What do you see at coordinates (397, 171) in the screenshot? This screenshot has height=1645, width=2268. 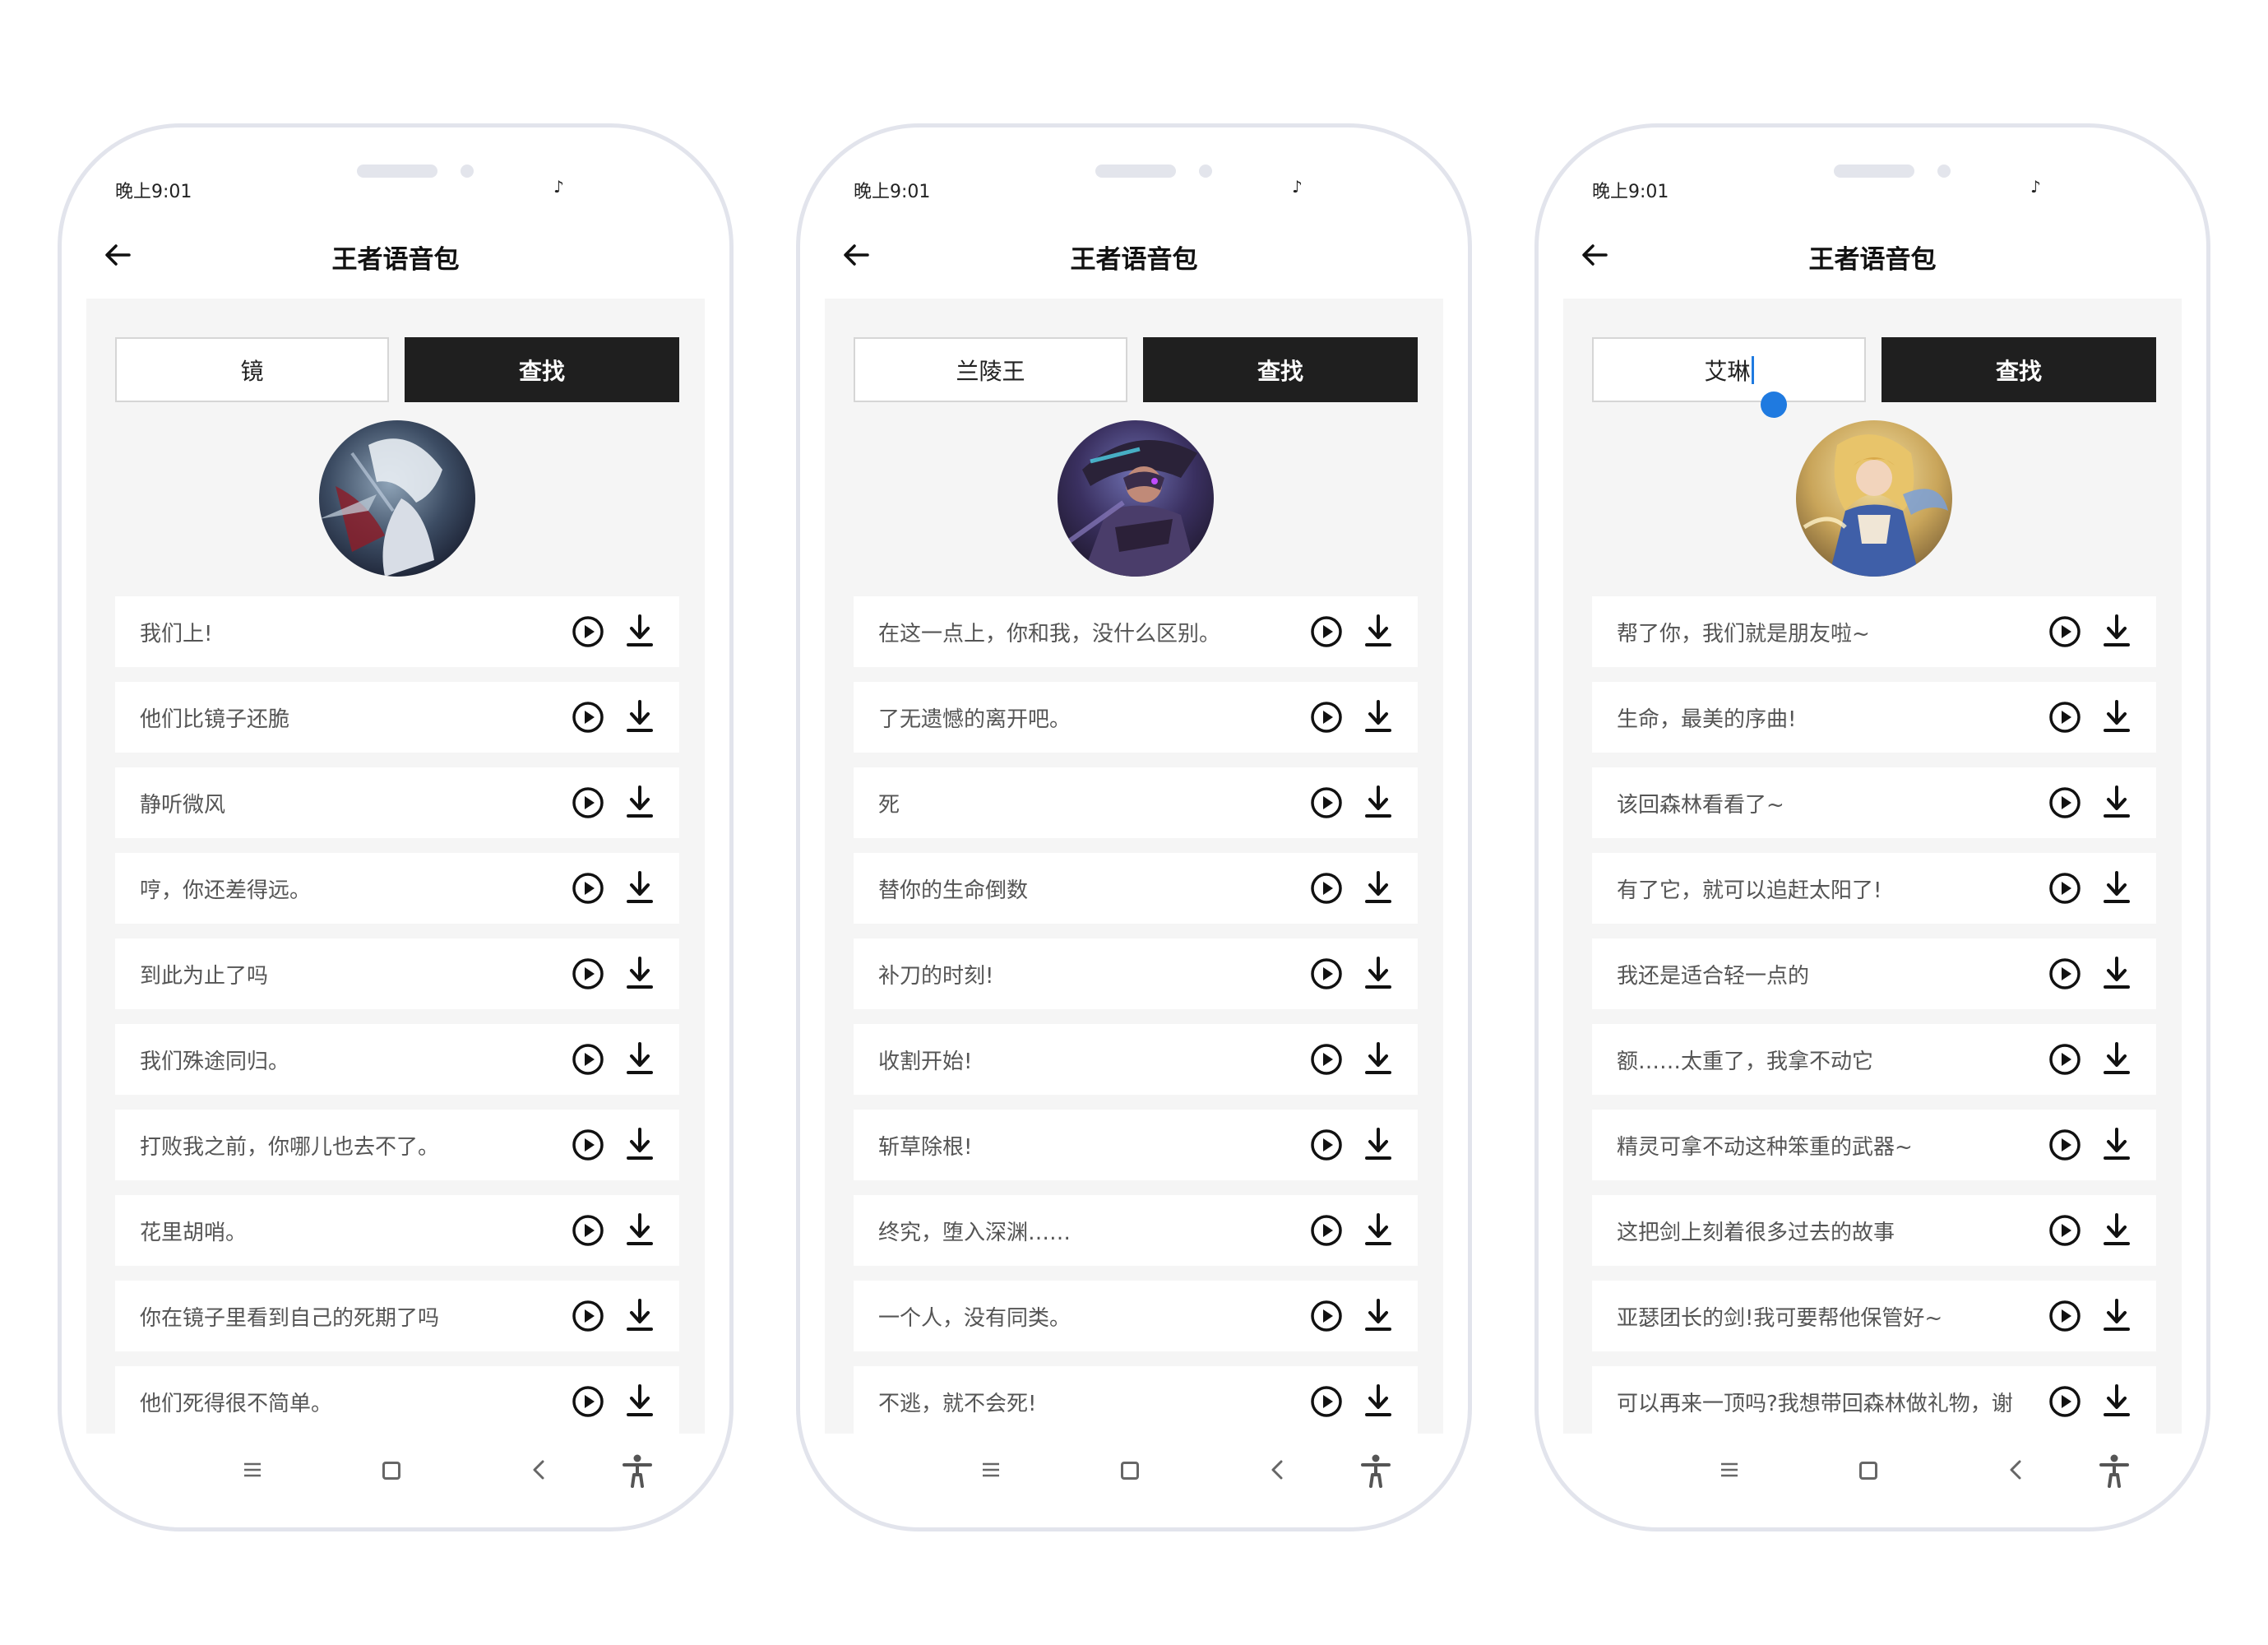 I see `phone-speaker` at bounding box center [397, 171].